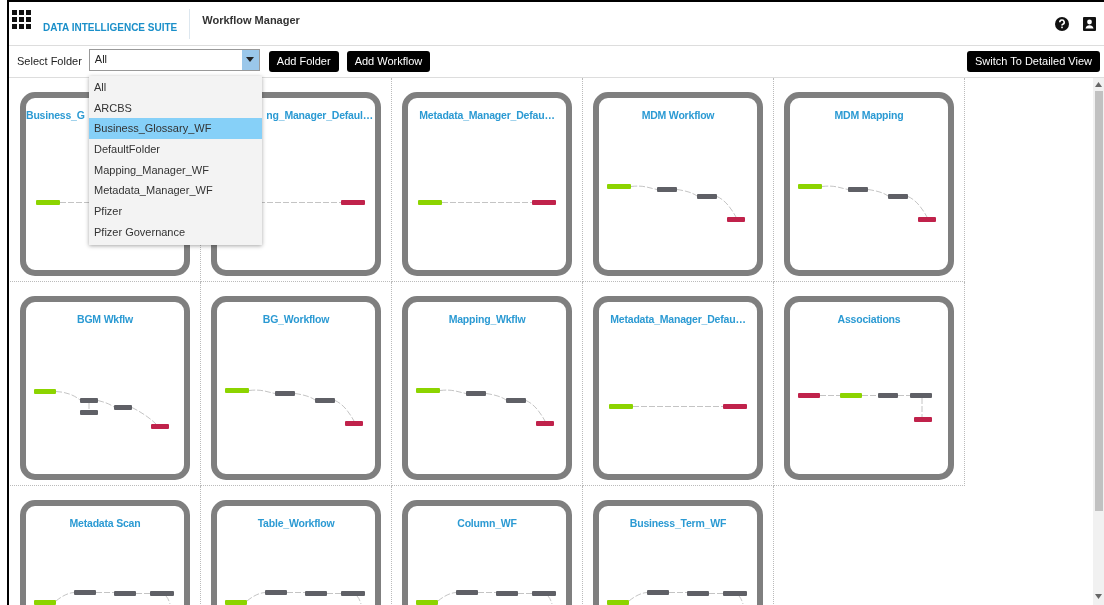  What do you see at coordinates (101, 60) in the screenshot?
I see `field-value: All` at bounding box center [101, 60].